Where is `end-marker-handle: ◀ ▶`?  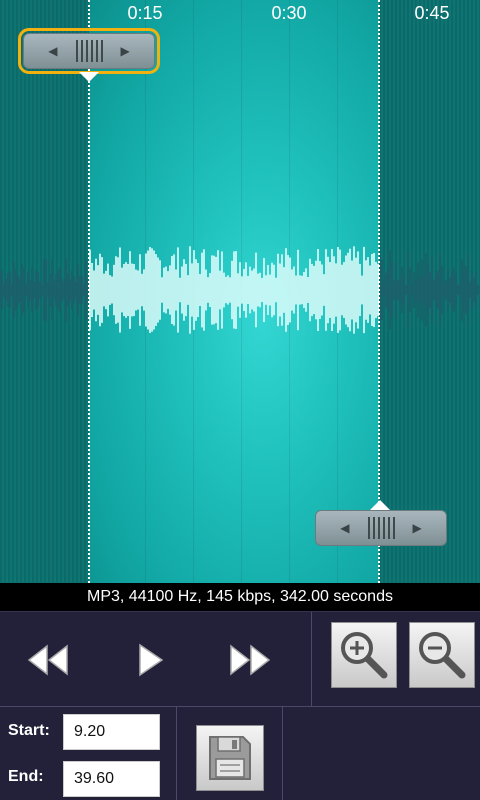
end-marker-handle: ◀ ▶ is located at coordinates (381, 528).